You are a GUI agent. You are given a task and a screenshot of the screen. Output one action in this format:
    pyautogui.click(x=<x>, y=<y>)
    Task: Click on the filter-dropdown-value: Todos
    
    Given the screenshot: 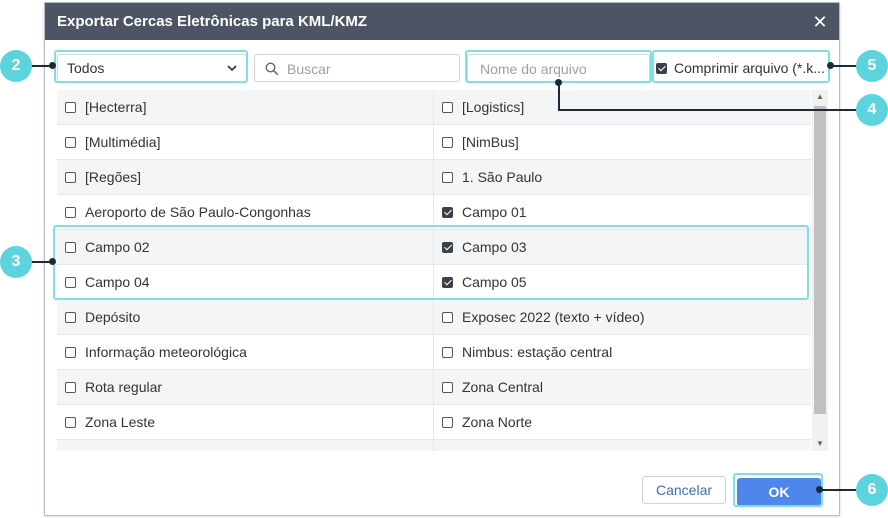 What is the action you would take?
    pyautogui.click(x=86, y=68)
    